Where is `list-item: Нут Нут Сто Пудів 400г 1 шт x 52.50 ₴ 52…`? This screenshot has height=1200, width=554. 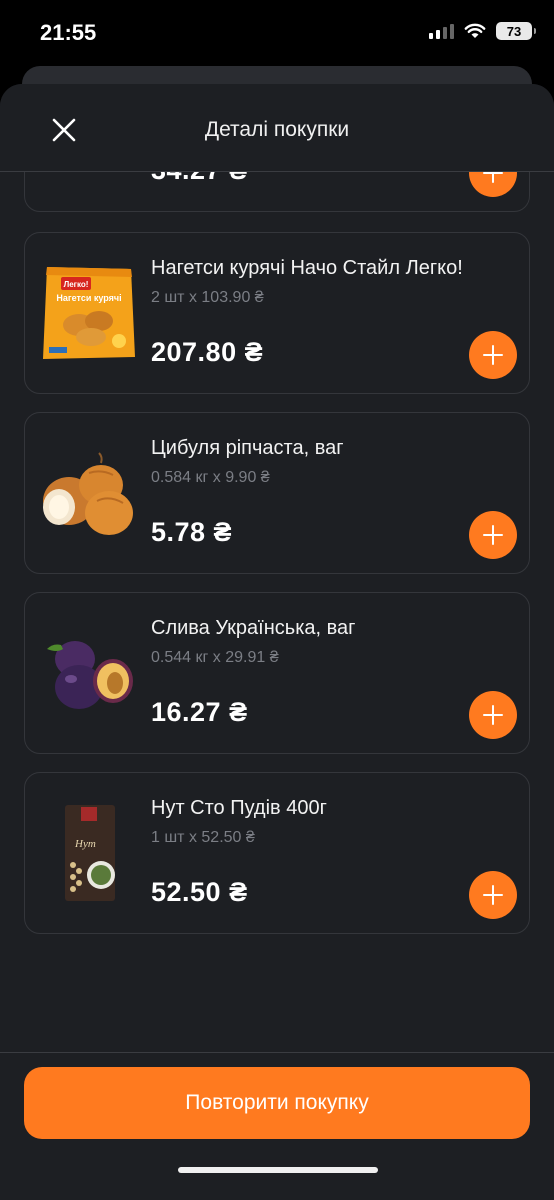
list-item: Нут Нут Сто Пудів 400г 1 шт x 52.50 ₴ 52… is located at coordinates (277, 853).